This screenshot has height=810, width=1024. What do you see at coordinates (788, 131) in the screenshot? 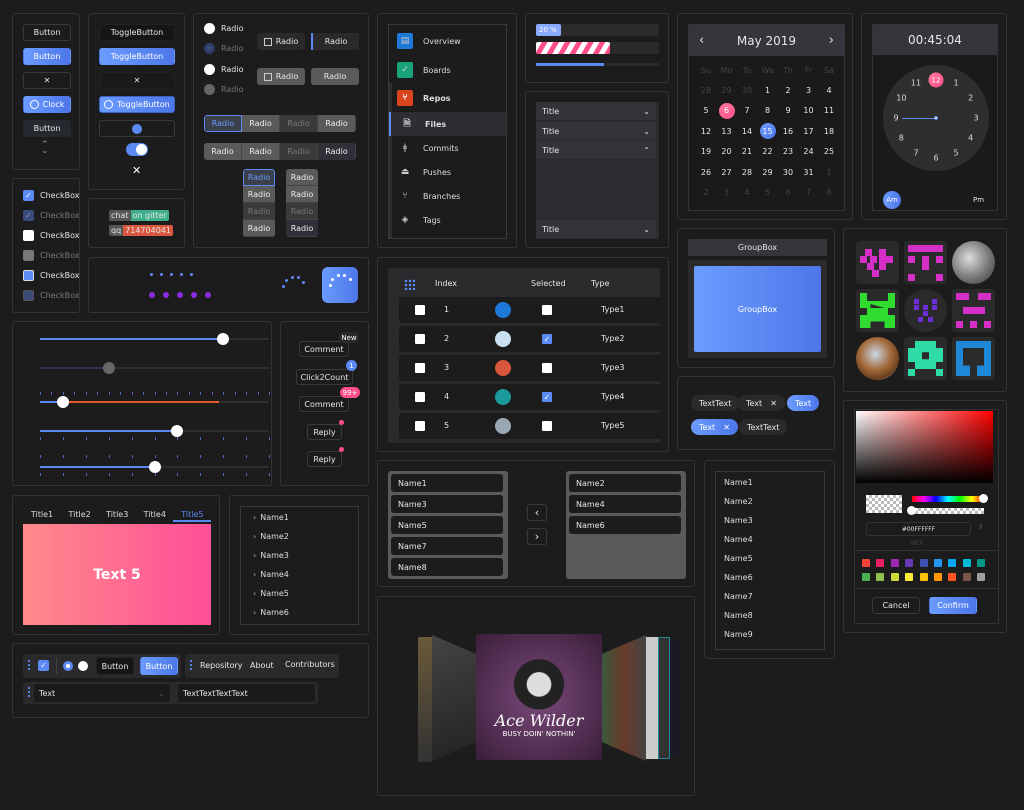
I see `calendar-day: 16` at bounding box center [788, 131].